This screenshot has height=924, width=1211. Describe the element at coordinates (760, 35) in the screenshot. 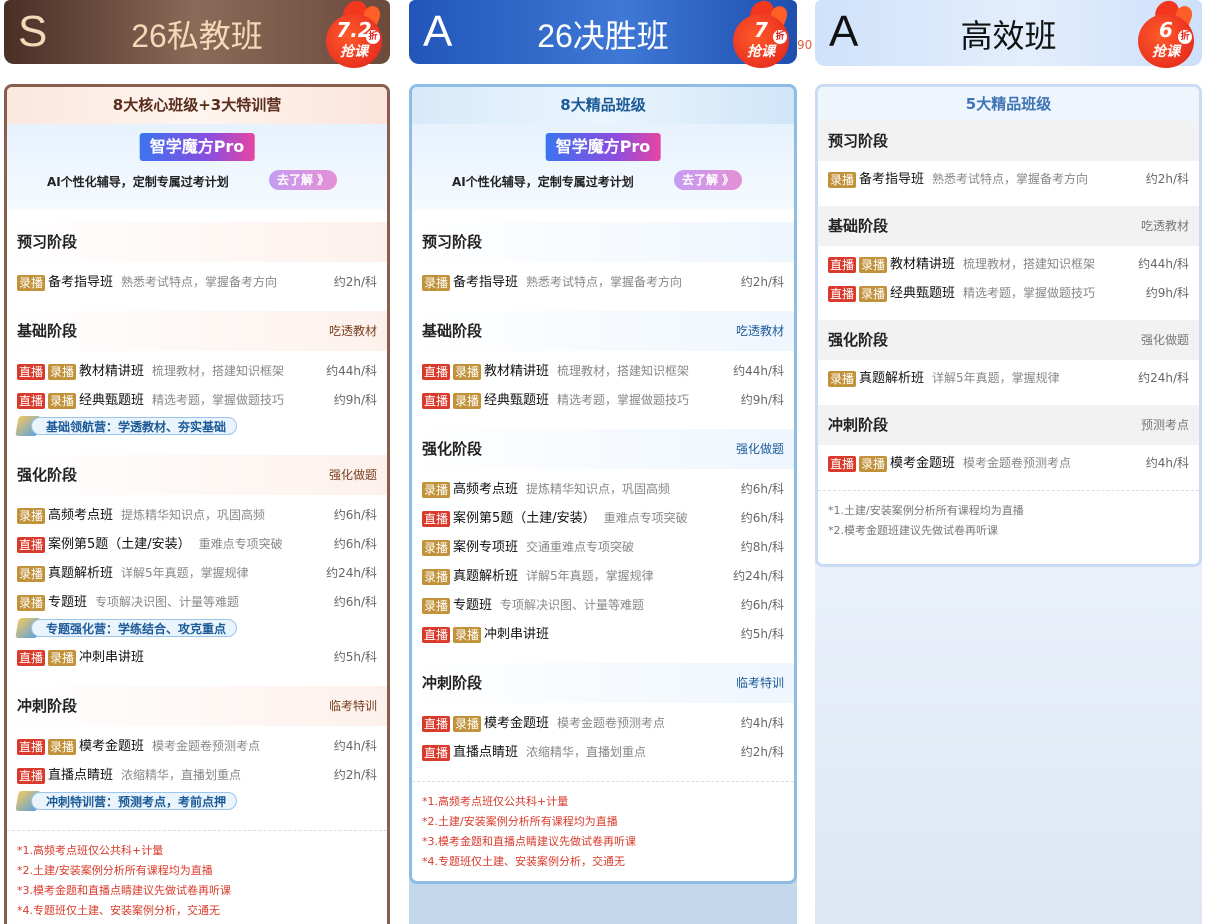

I see `discount-flame-badge: 7 折 抢课` at that location.